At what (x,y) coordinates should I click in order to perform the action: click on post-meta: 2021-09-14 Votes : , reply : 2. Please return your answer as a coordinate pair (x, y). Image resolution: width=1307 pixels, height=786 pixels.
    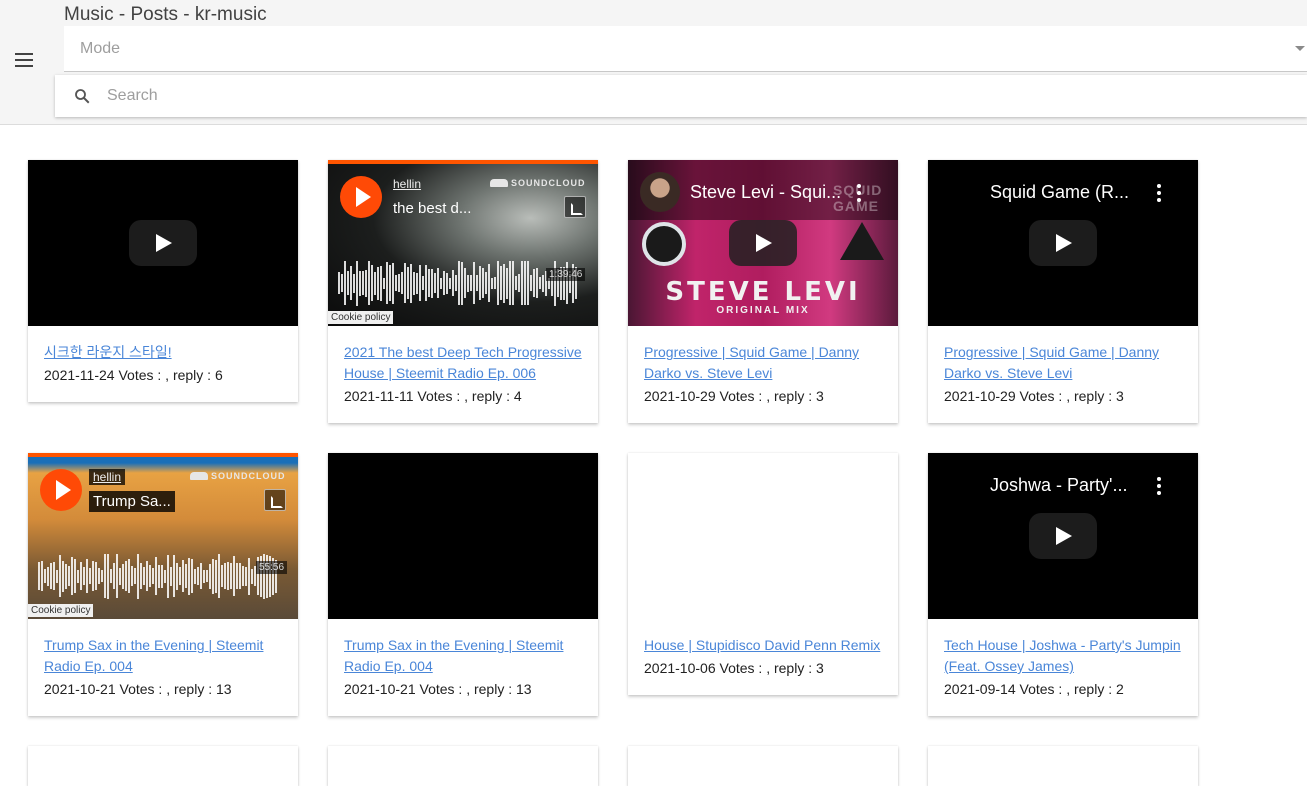
    Looking at the image, I should click on (1034, 689).